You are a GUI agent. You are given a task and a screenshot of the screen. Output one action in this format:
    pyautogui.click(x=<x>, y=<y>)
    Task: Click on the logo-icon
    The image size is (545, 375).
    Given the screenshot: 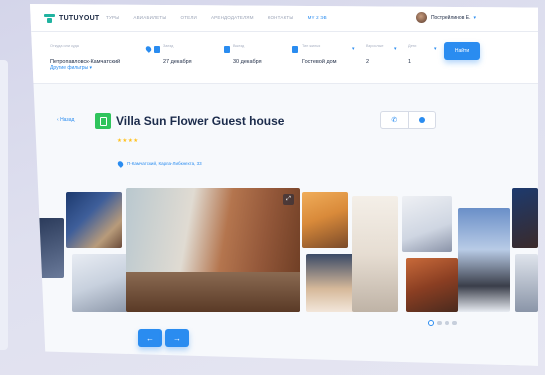 What is the action you would take?
    pyautogui.click(x=49, y=18)
    